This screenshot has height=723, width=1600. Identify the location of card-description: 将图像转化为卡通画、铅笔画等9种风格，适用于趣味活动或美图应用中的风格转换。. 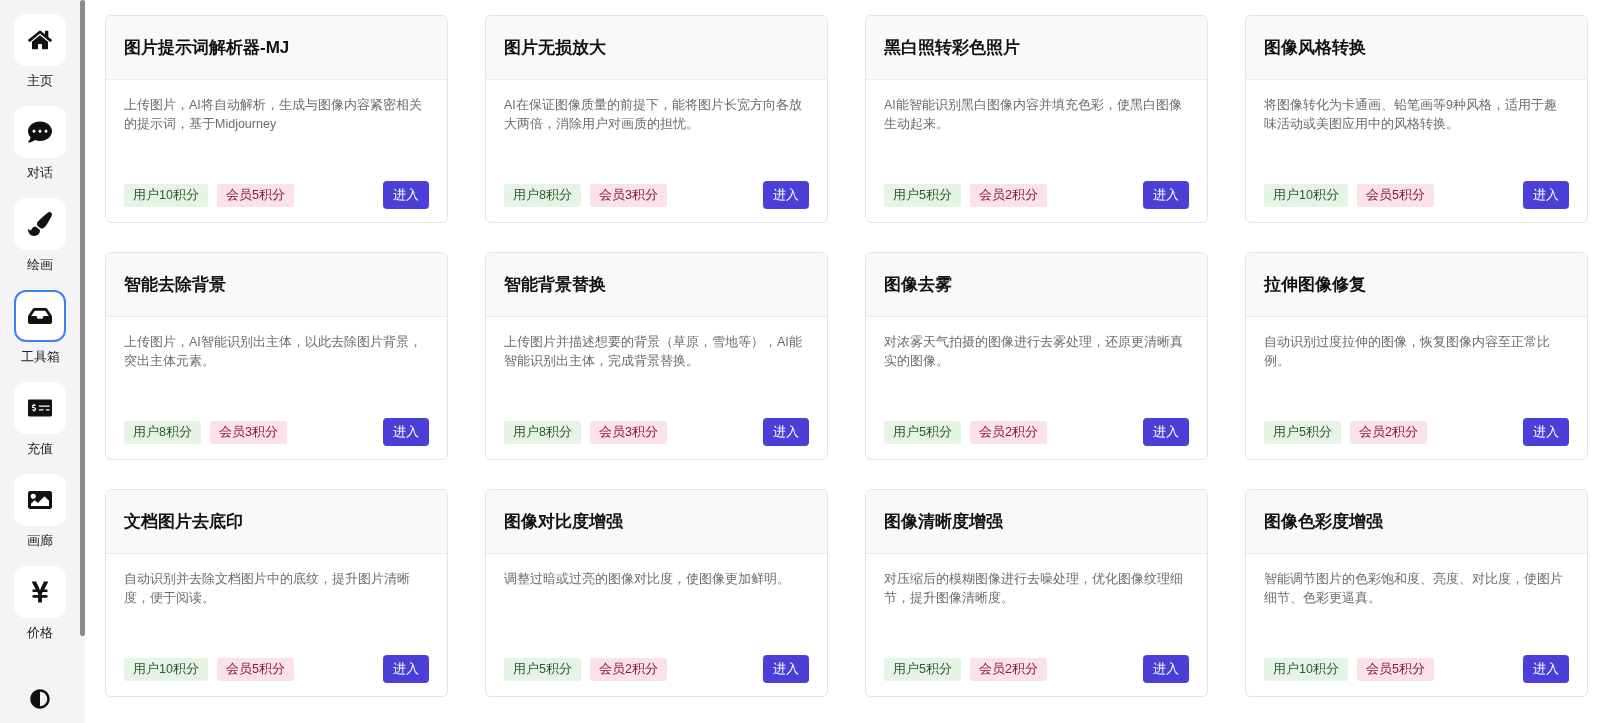
(1411, 115).